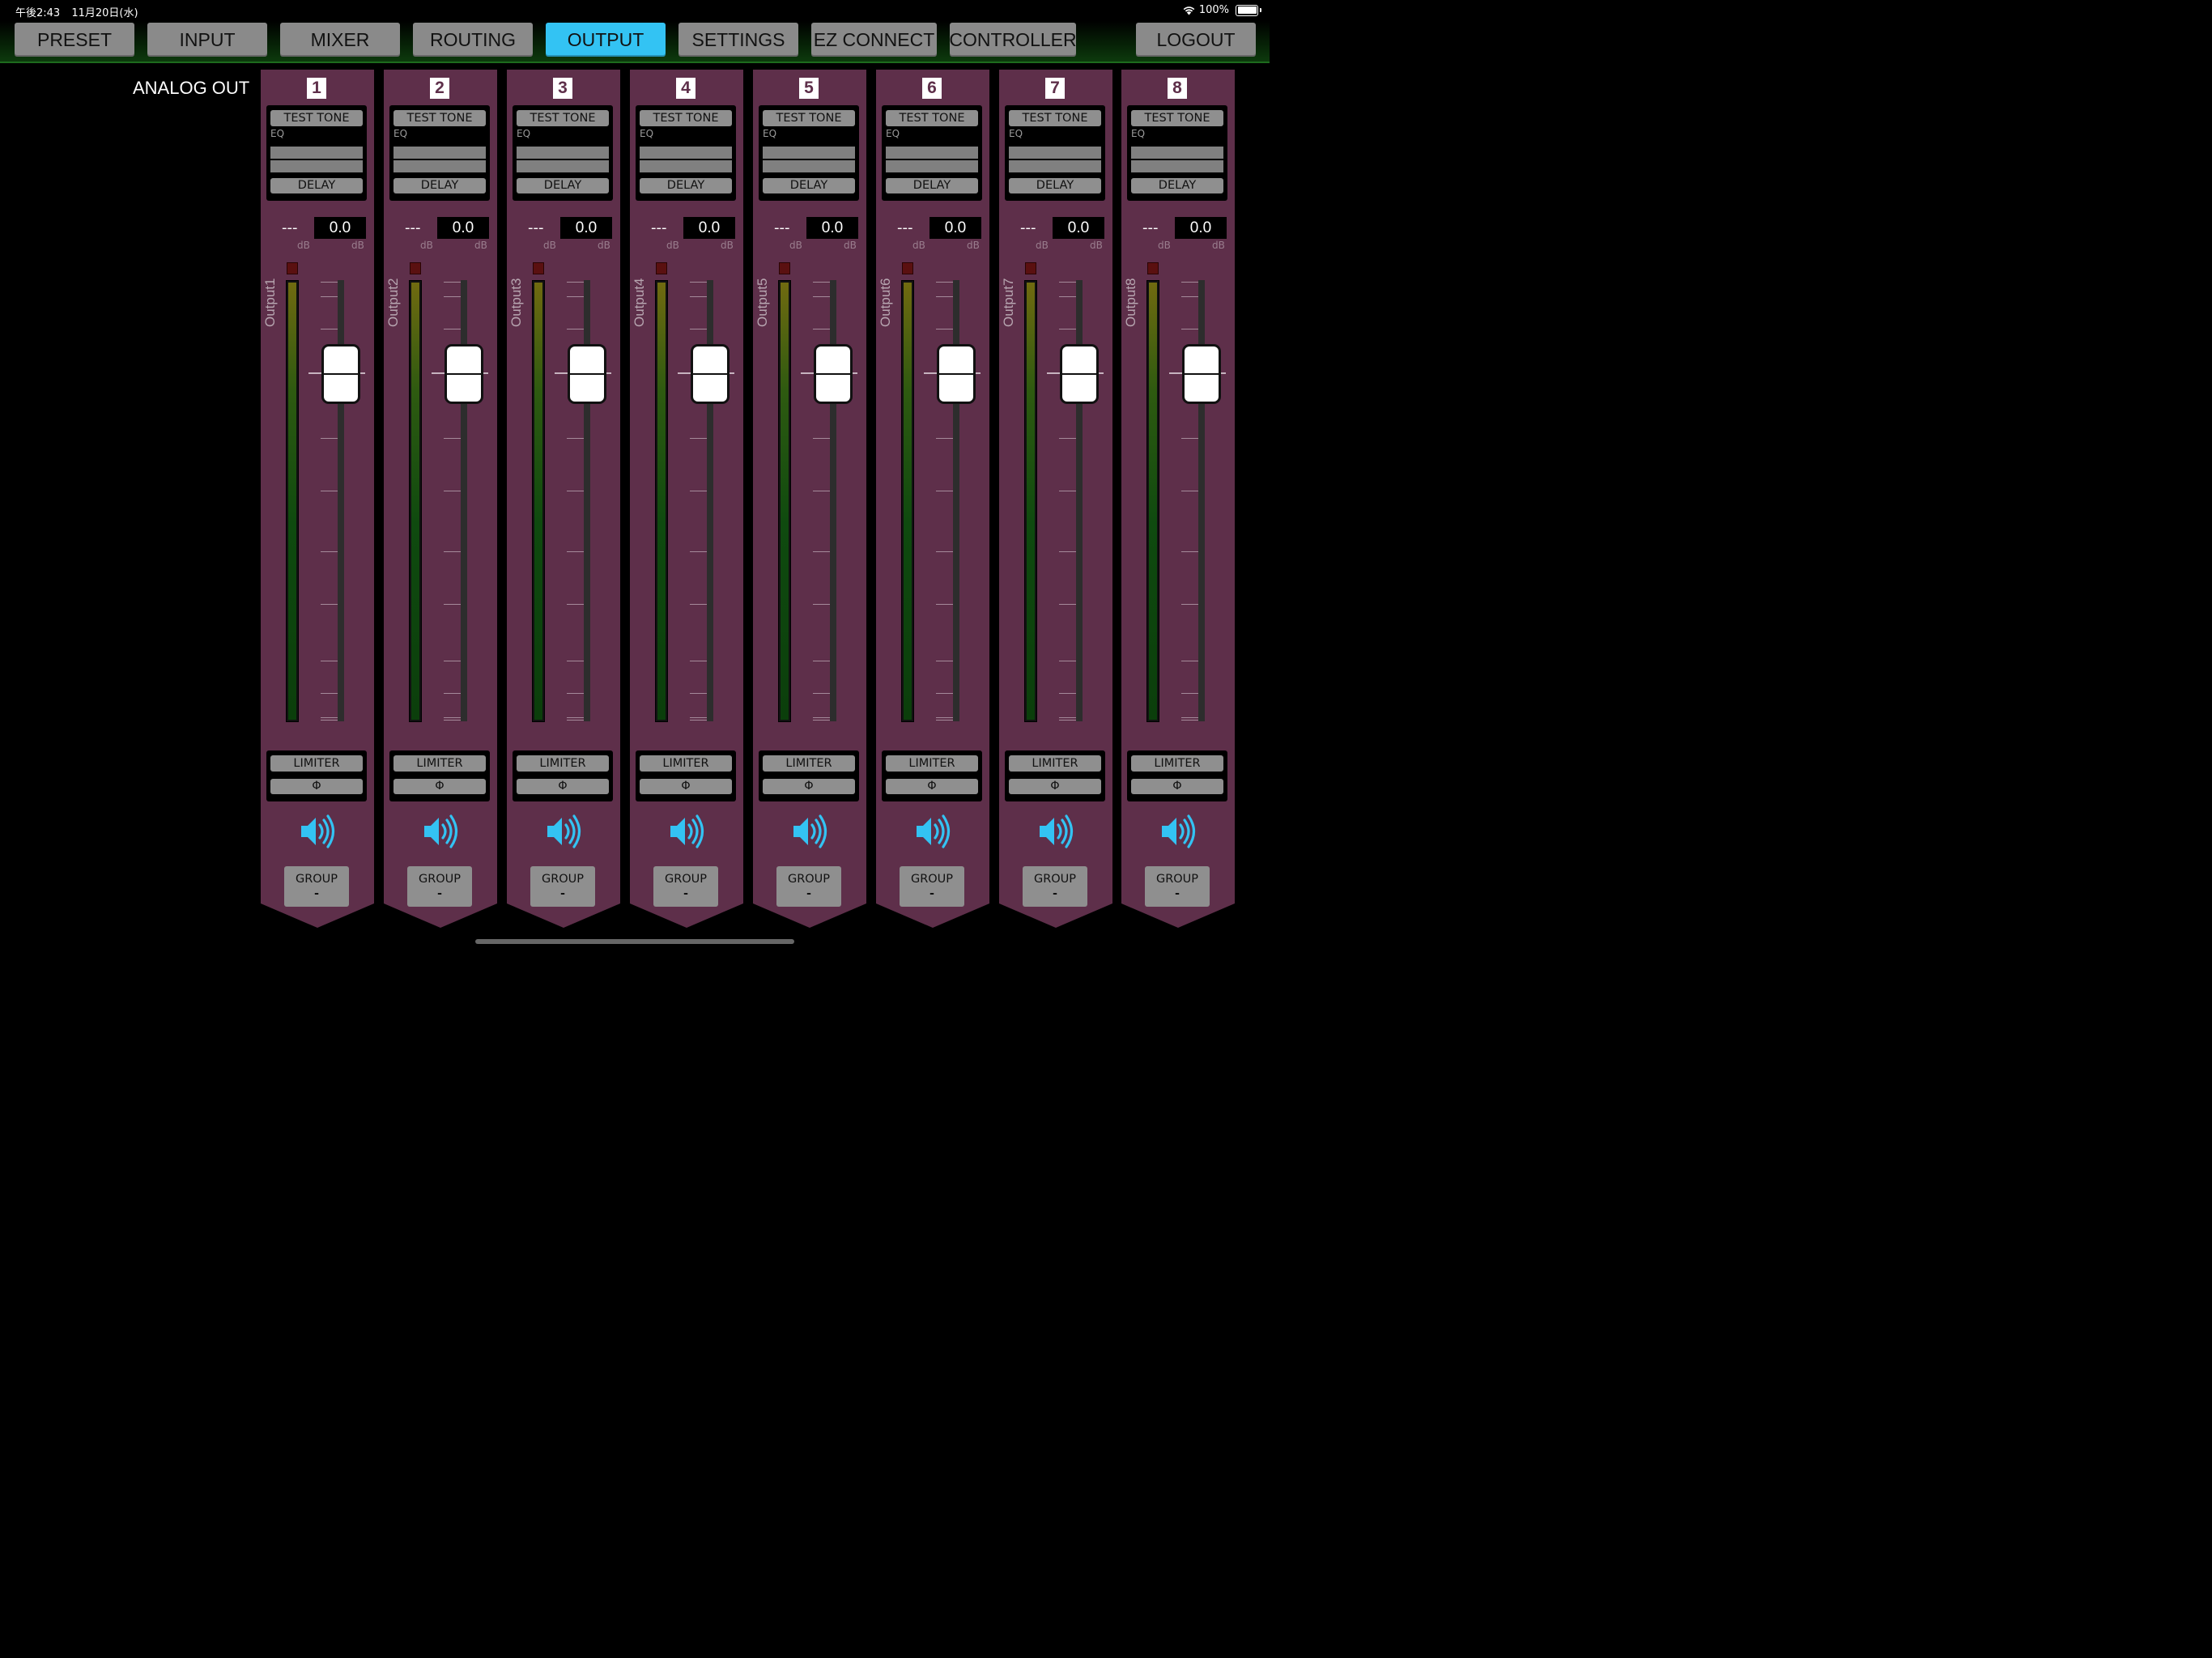 This screenshot has height=1658, width=2212. I want to click on clip-indicator, so click(785, 268).